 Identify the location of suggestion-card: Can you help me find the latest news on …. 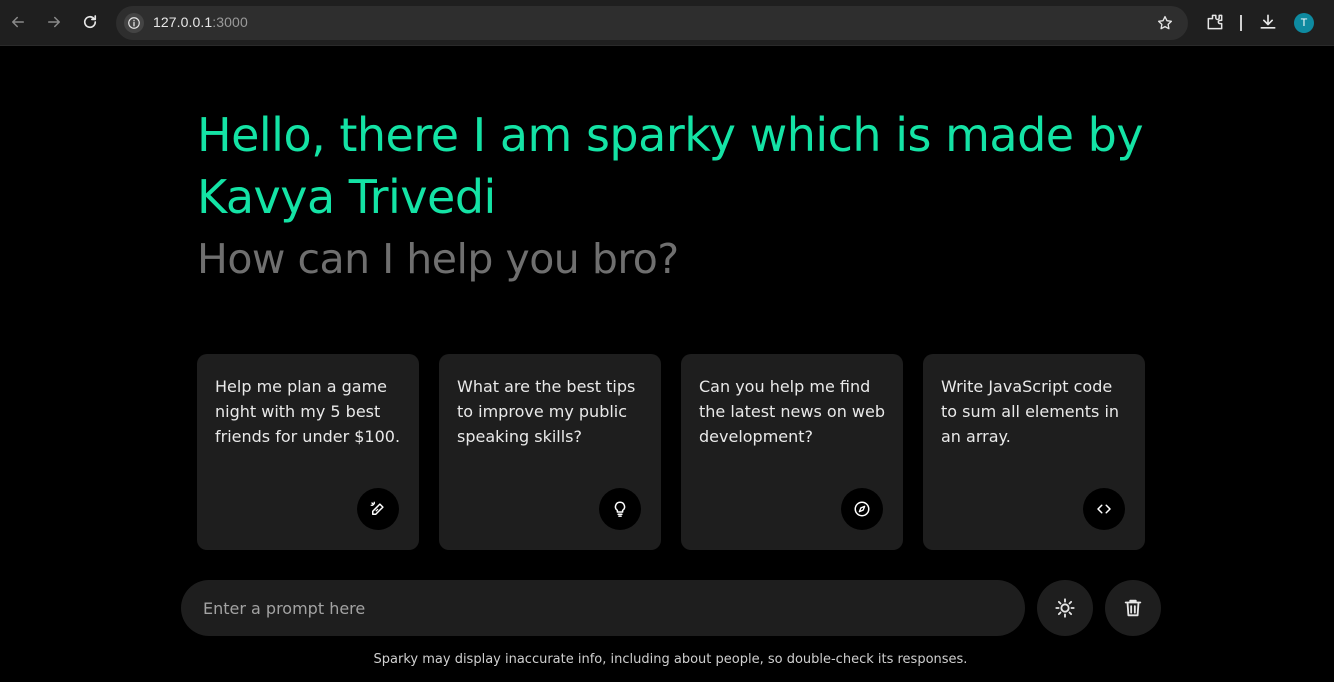
(792, 452).